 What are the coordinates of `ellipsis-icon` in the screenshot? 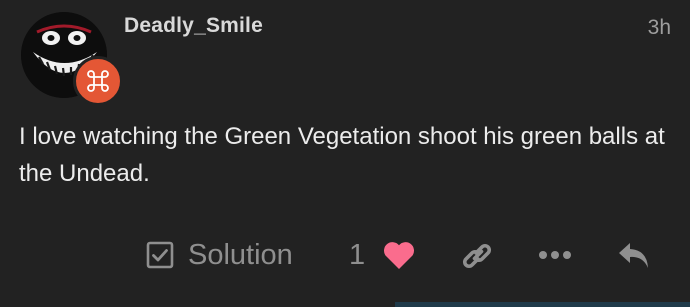 It's located at (555, 255).